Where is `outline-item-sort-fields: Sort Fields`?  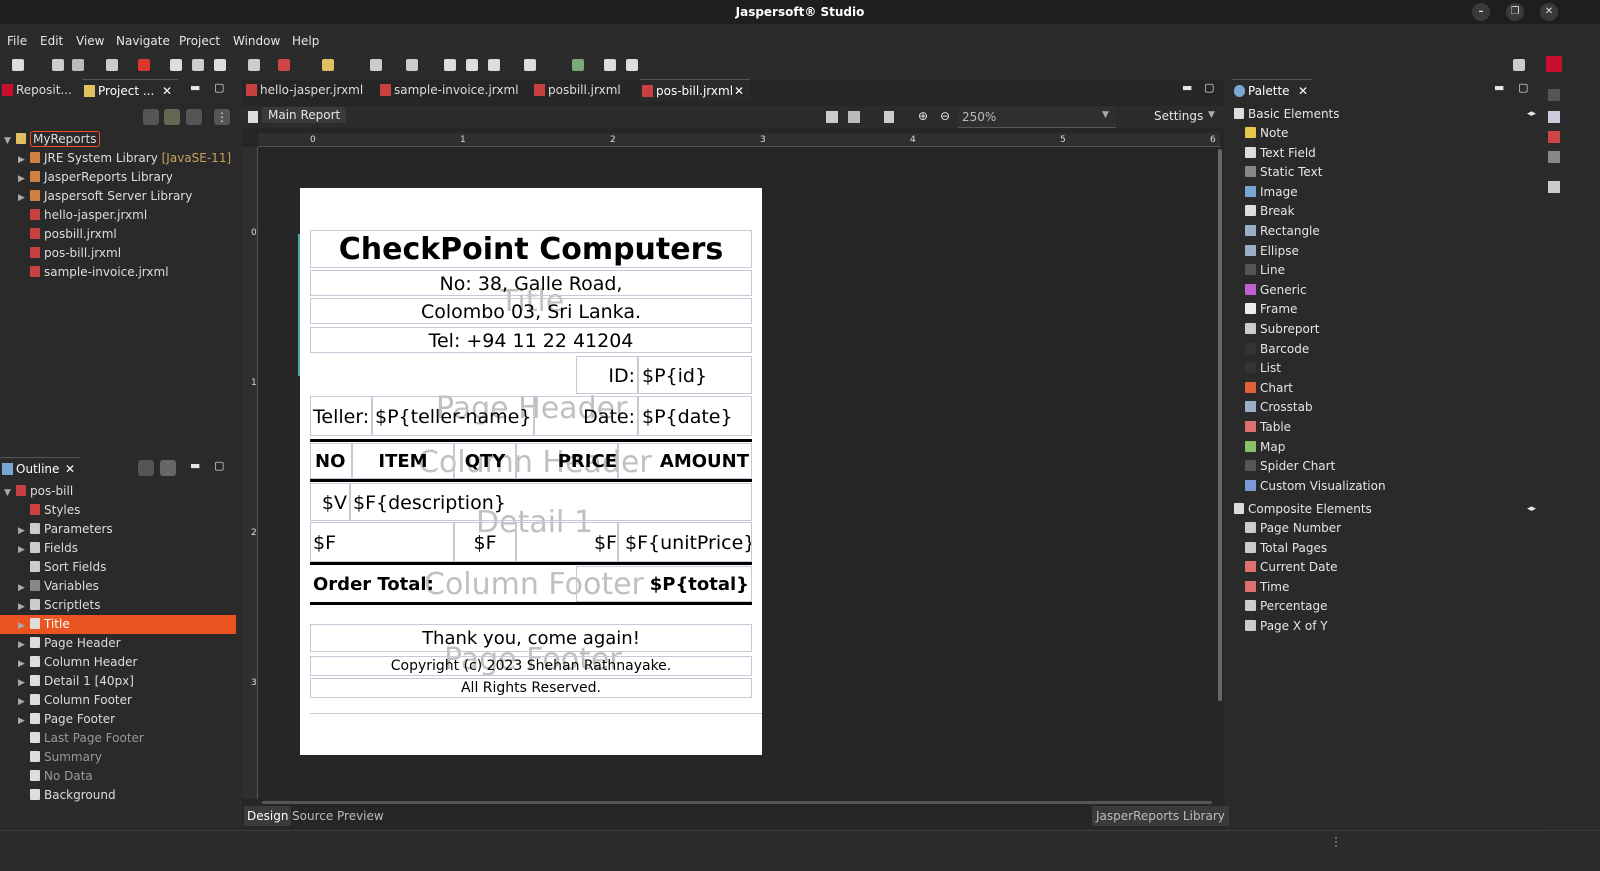 outline-item-sort-fields: Sort Fields is located at coordinates (118, 567).